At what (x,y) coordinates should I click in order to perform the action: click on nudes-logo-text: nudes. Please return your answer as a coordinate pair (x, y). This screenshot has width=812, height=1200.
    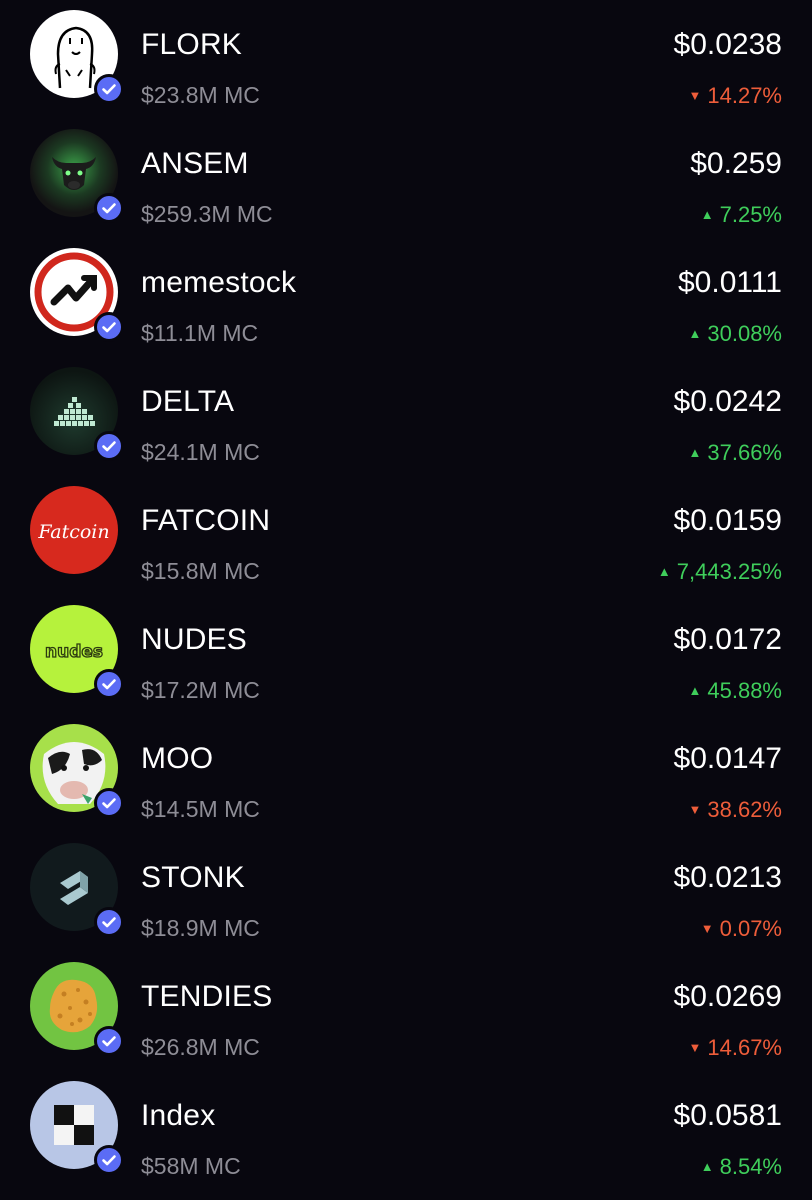
    Looking at the image, I should click on (74, 652).